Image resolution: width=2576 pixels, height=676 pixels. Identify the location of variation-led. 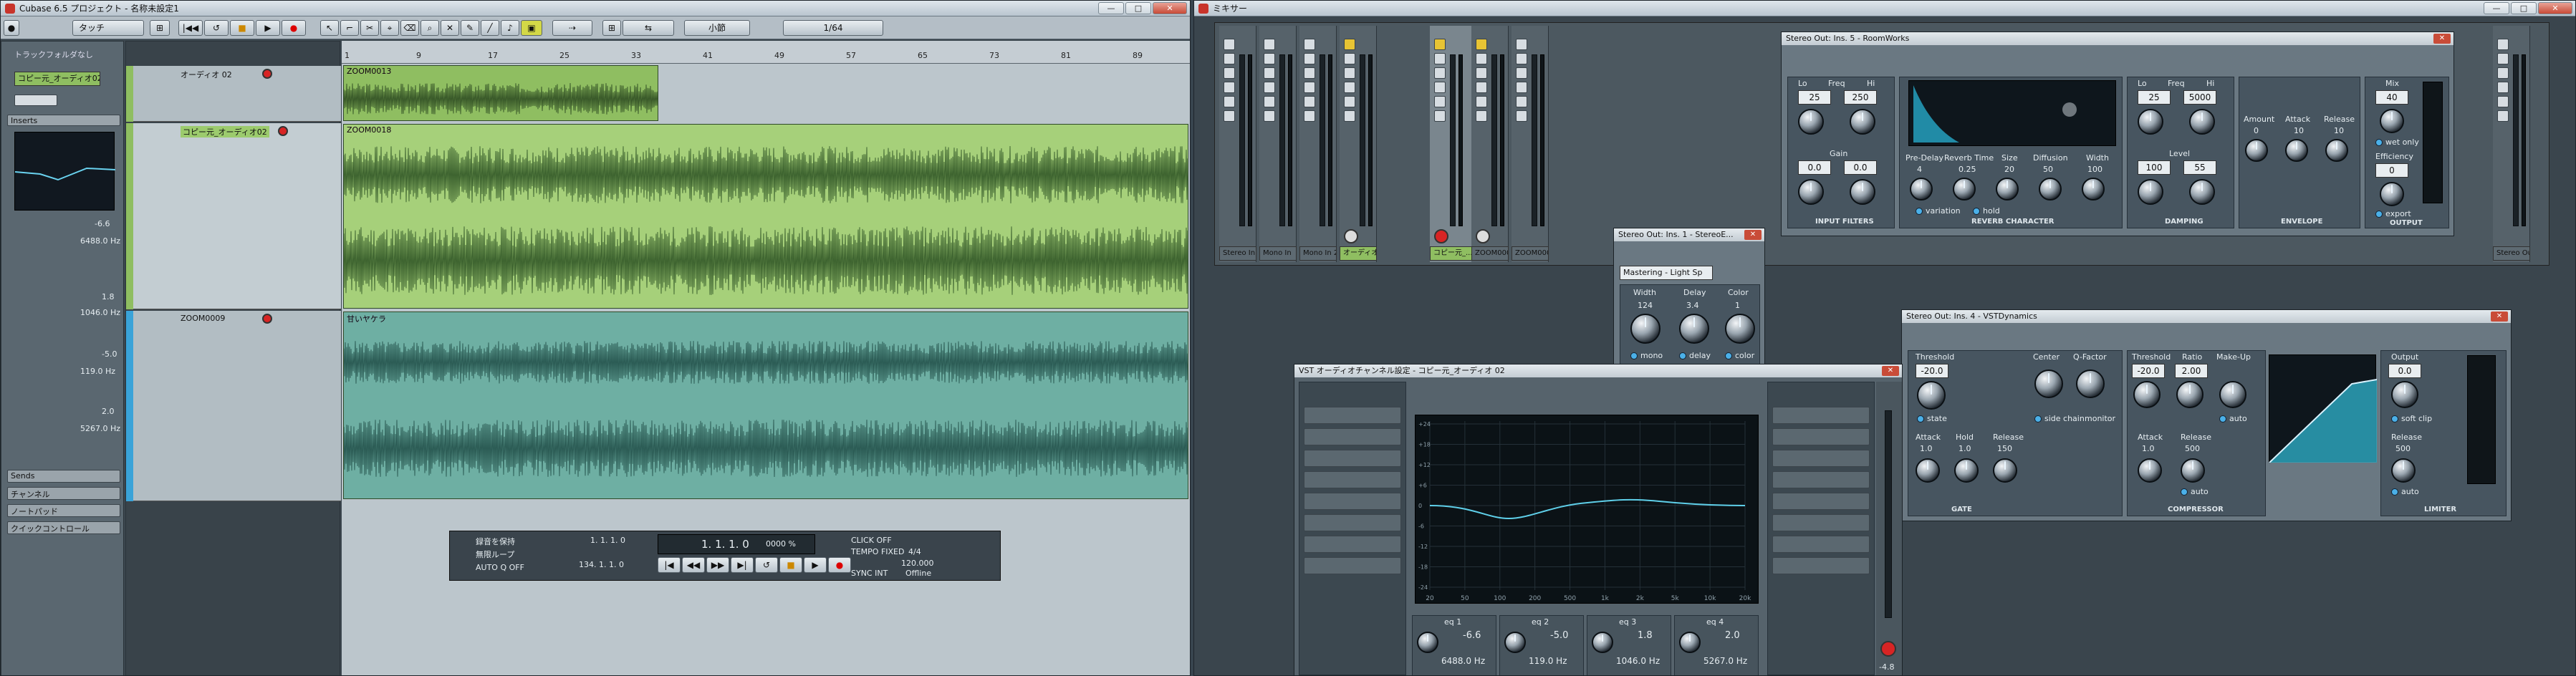
(1919, 211).